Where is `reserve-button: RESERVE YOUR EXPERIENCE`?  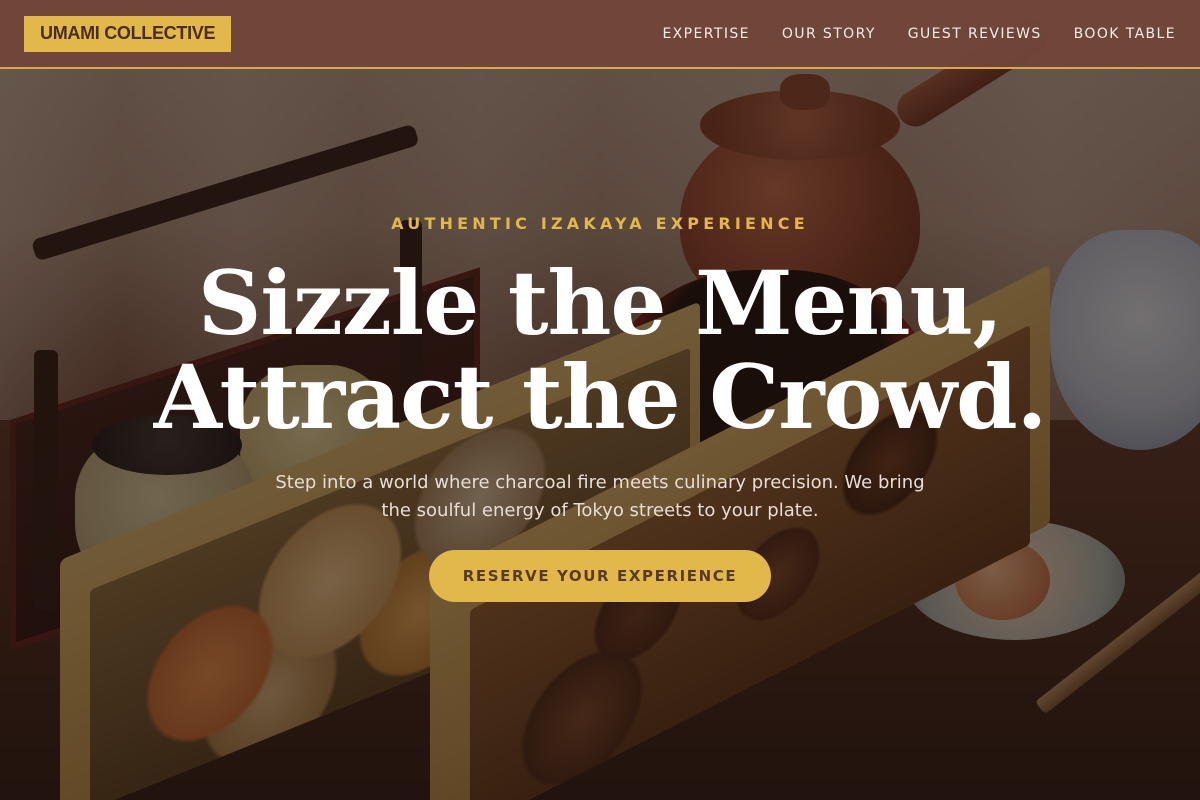 reserve-button: RESERVE YOUR EXPERIENCE is located at coordinates (600, 576).